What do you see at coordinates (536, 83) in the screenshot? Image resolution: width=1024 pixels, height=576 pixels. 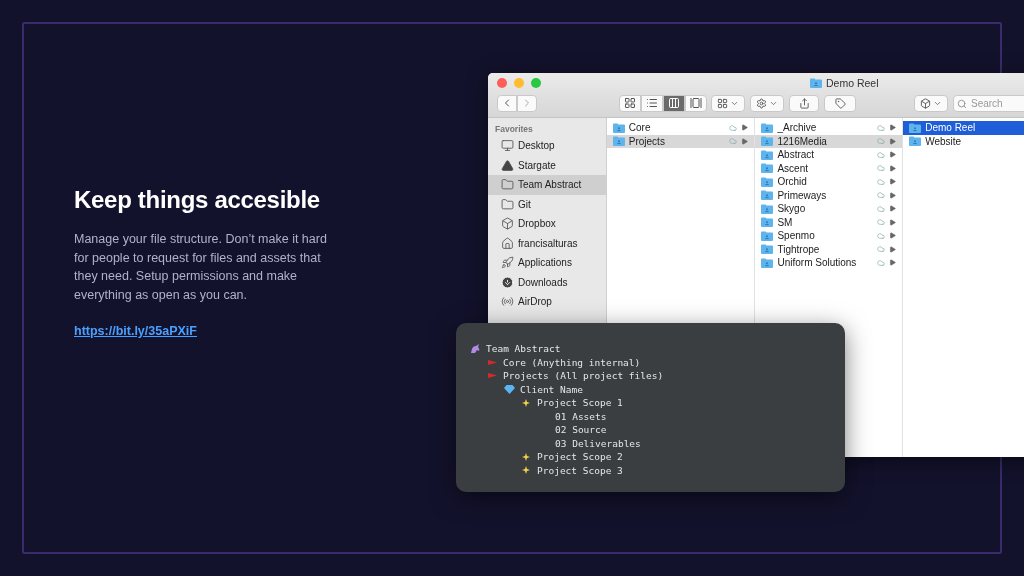 I see `zoom-button` at bounding box center [536, 83].